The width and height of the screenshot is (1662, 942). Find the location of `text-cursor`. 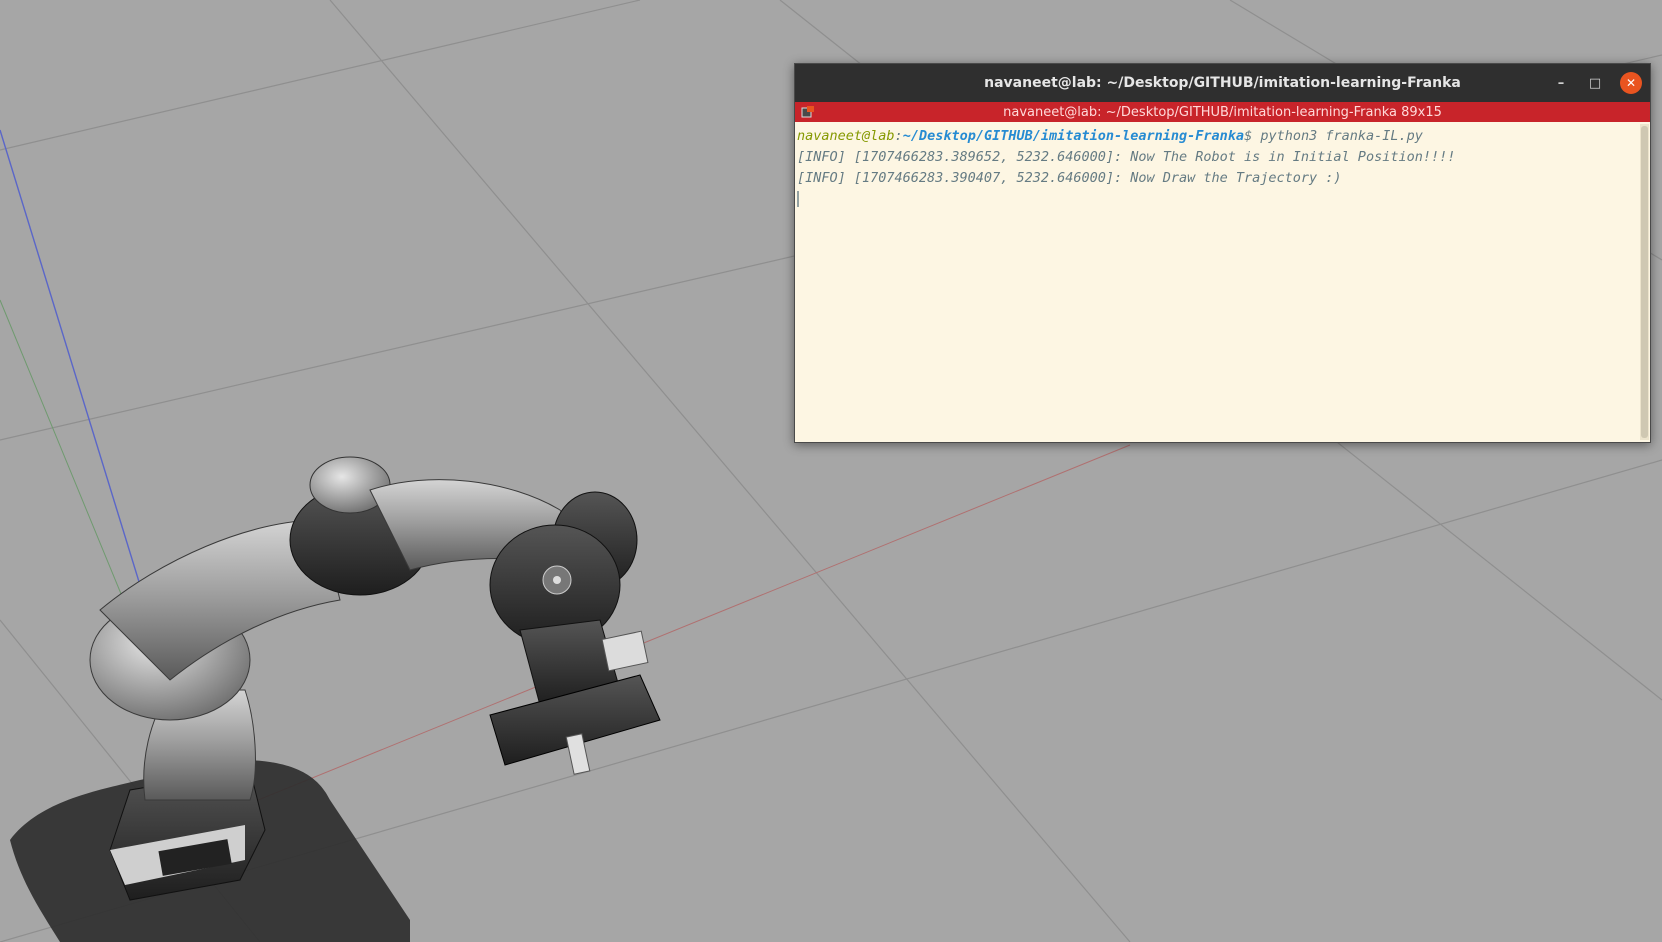

text-cursor is located at coordinates (798, 199).